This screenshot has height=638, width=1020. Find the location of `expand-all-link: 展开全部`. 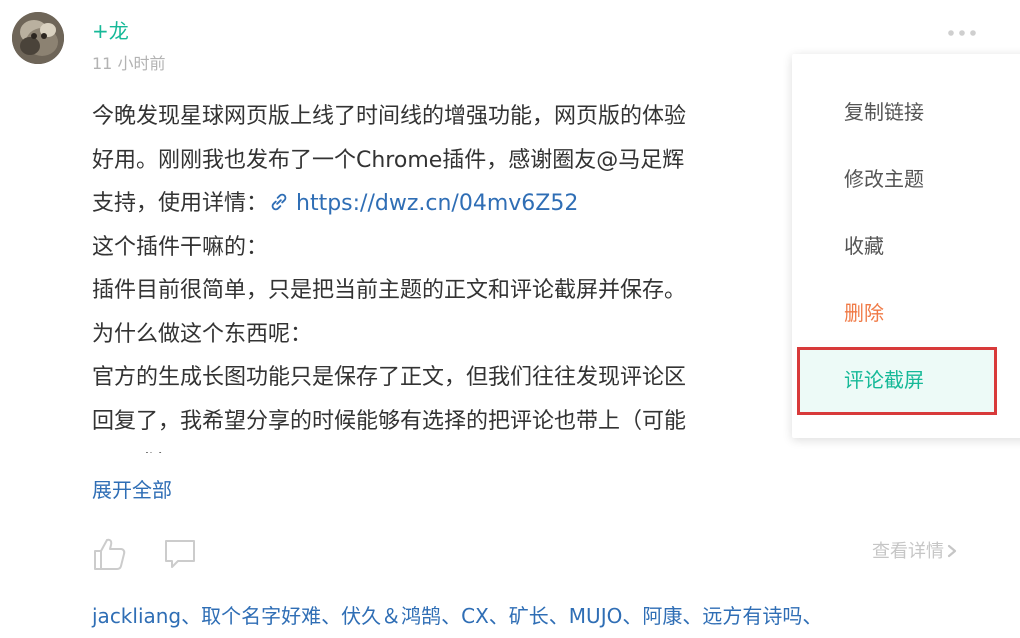

expand-all-link: 展开全部 is located at coordinates (132, 490).